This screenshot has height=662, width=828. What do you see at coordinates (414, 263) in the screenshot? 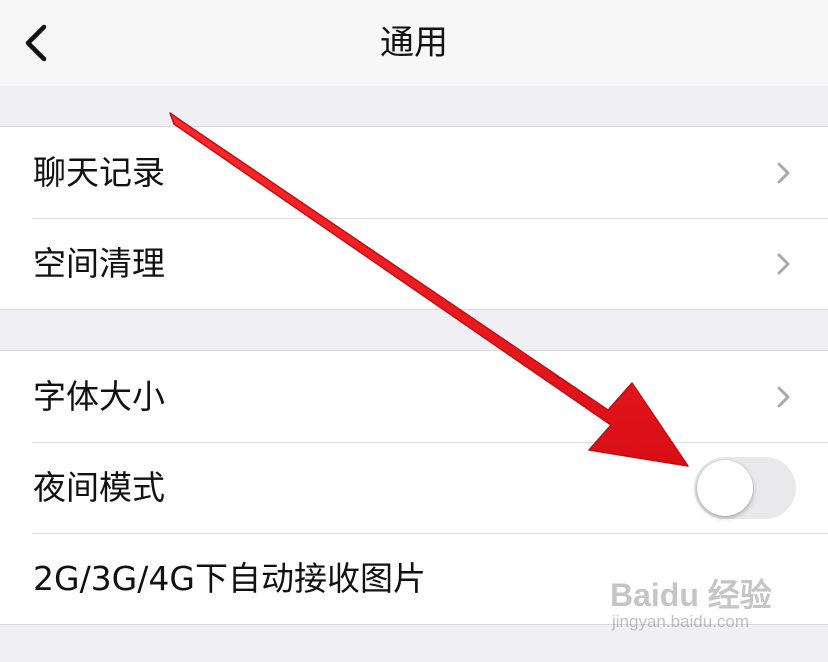
I see `settings-row-storage-cleanup: 空间清理` at bounding box center [414, 263].